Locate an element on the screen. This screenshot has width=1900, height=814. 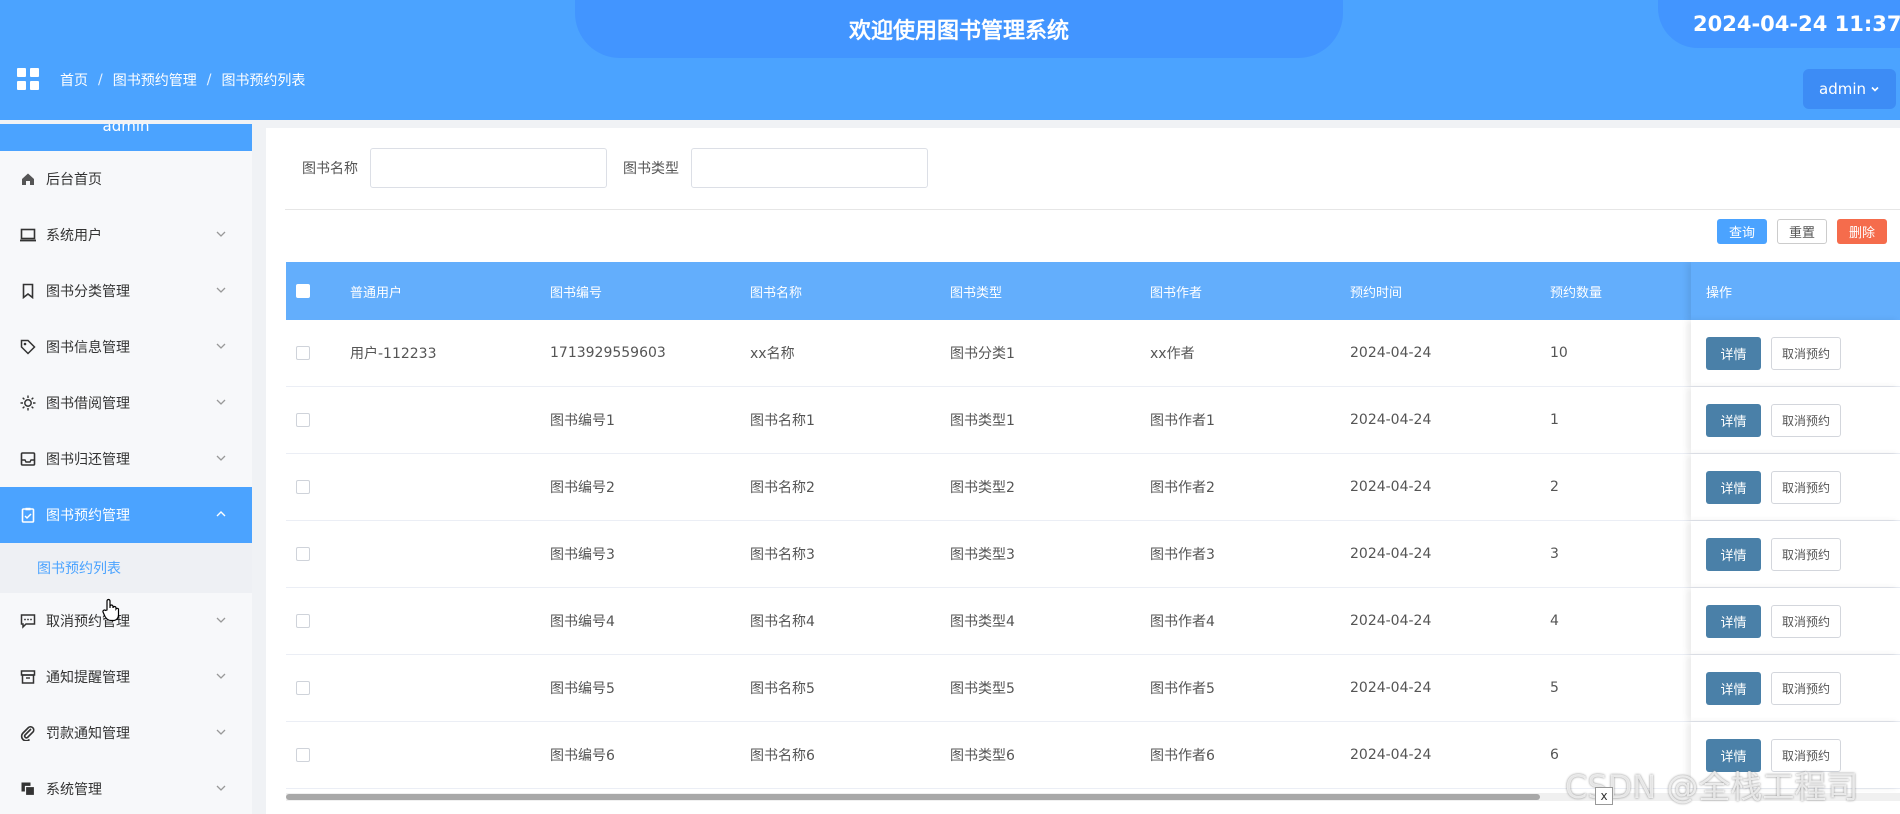
column-header: 图书作者 is located at coordinates (1176, 293).